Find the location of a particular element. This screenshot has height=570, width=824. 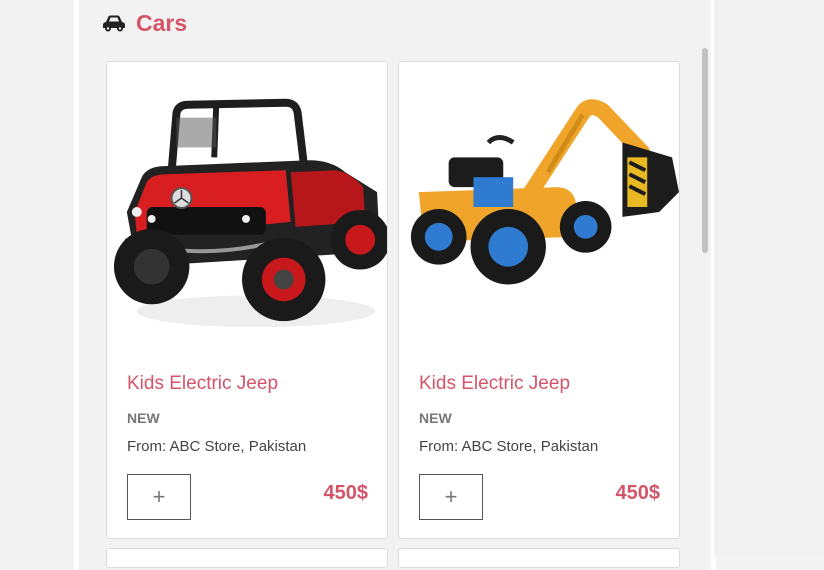

page-margin is located at coordinates (769, 278).